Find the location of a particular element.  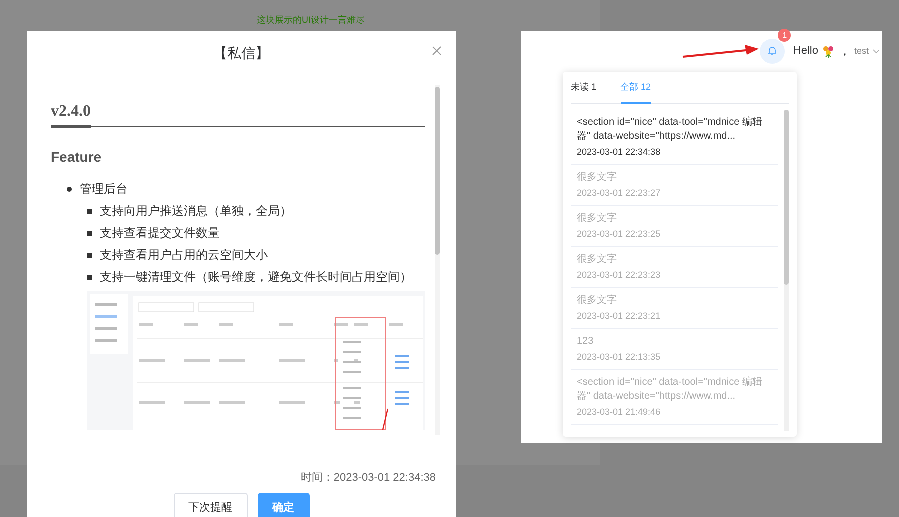

notification-time: 2023-03-01 22:23:25 is located at coordinates (619, 234).